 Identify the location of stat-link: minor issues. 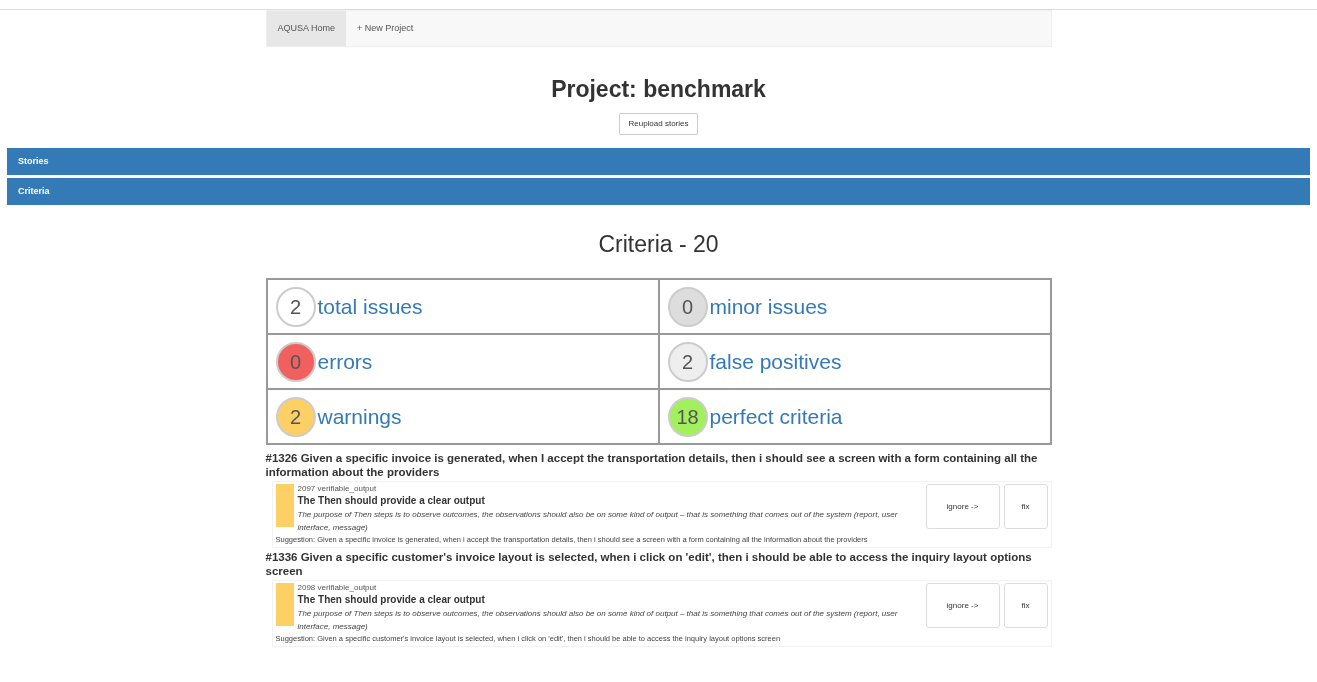
(768, 306).